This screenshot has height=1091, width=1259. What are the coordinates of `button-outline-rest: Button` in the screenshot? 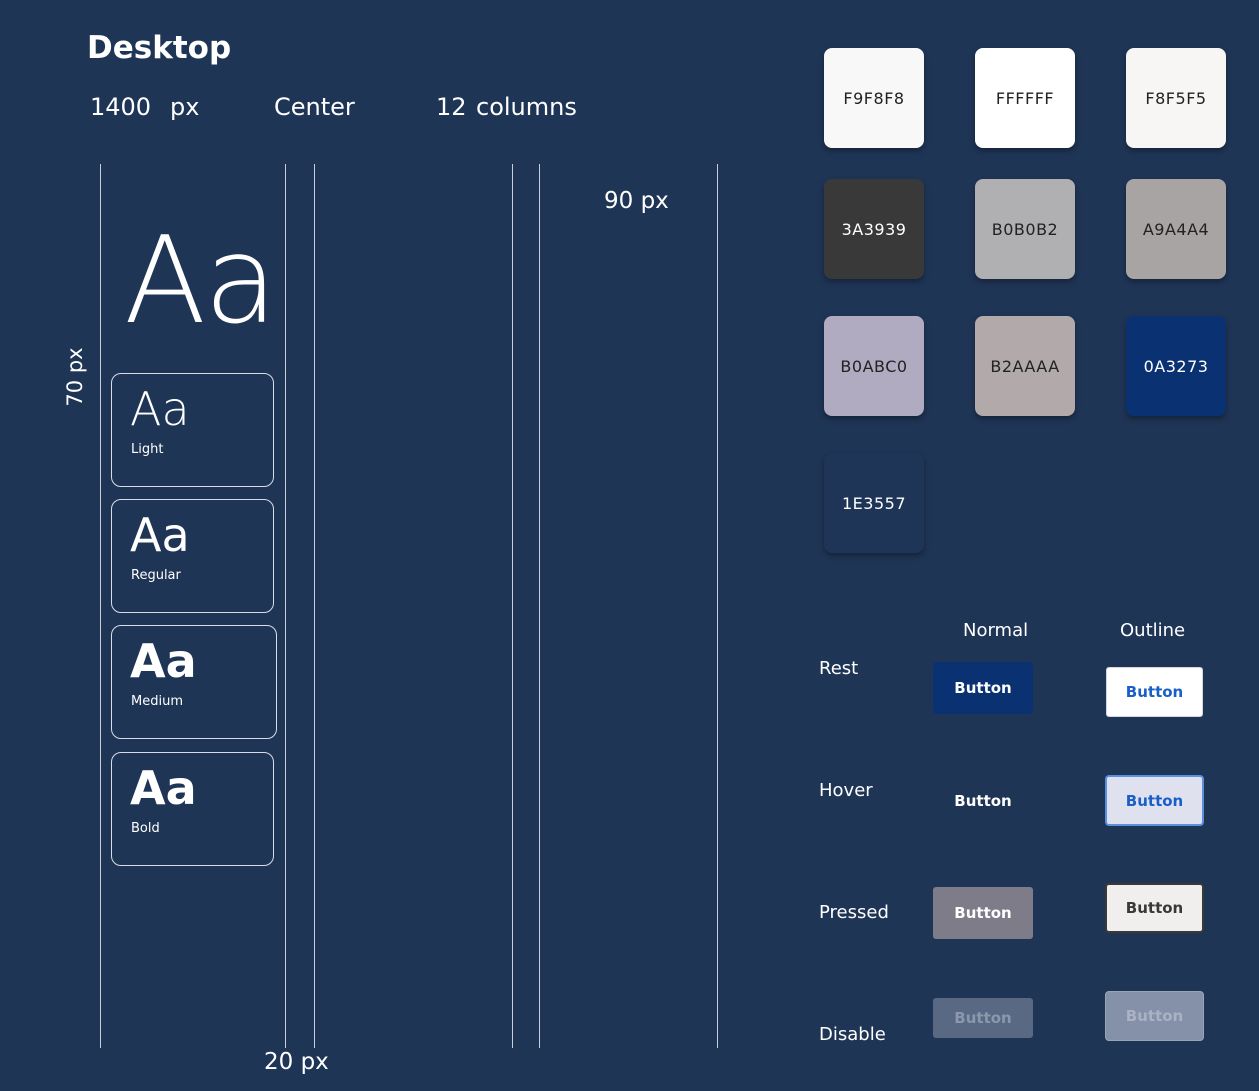 It's located at (1154, 692).